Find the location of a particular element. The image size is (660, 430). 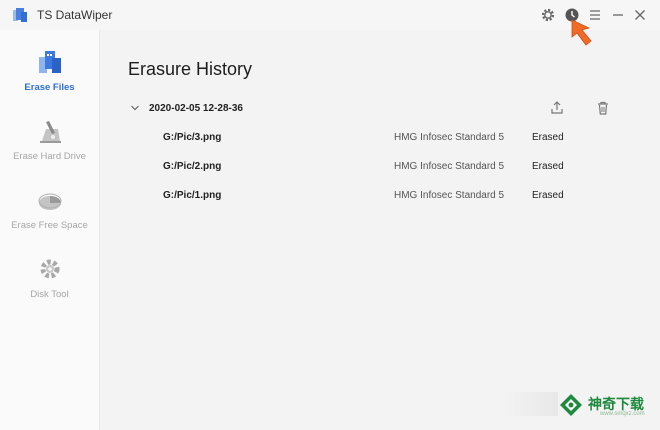

erase-hard-drive-icon is located at coordinates (50, 132).